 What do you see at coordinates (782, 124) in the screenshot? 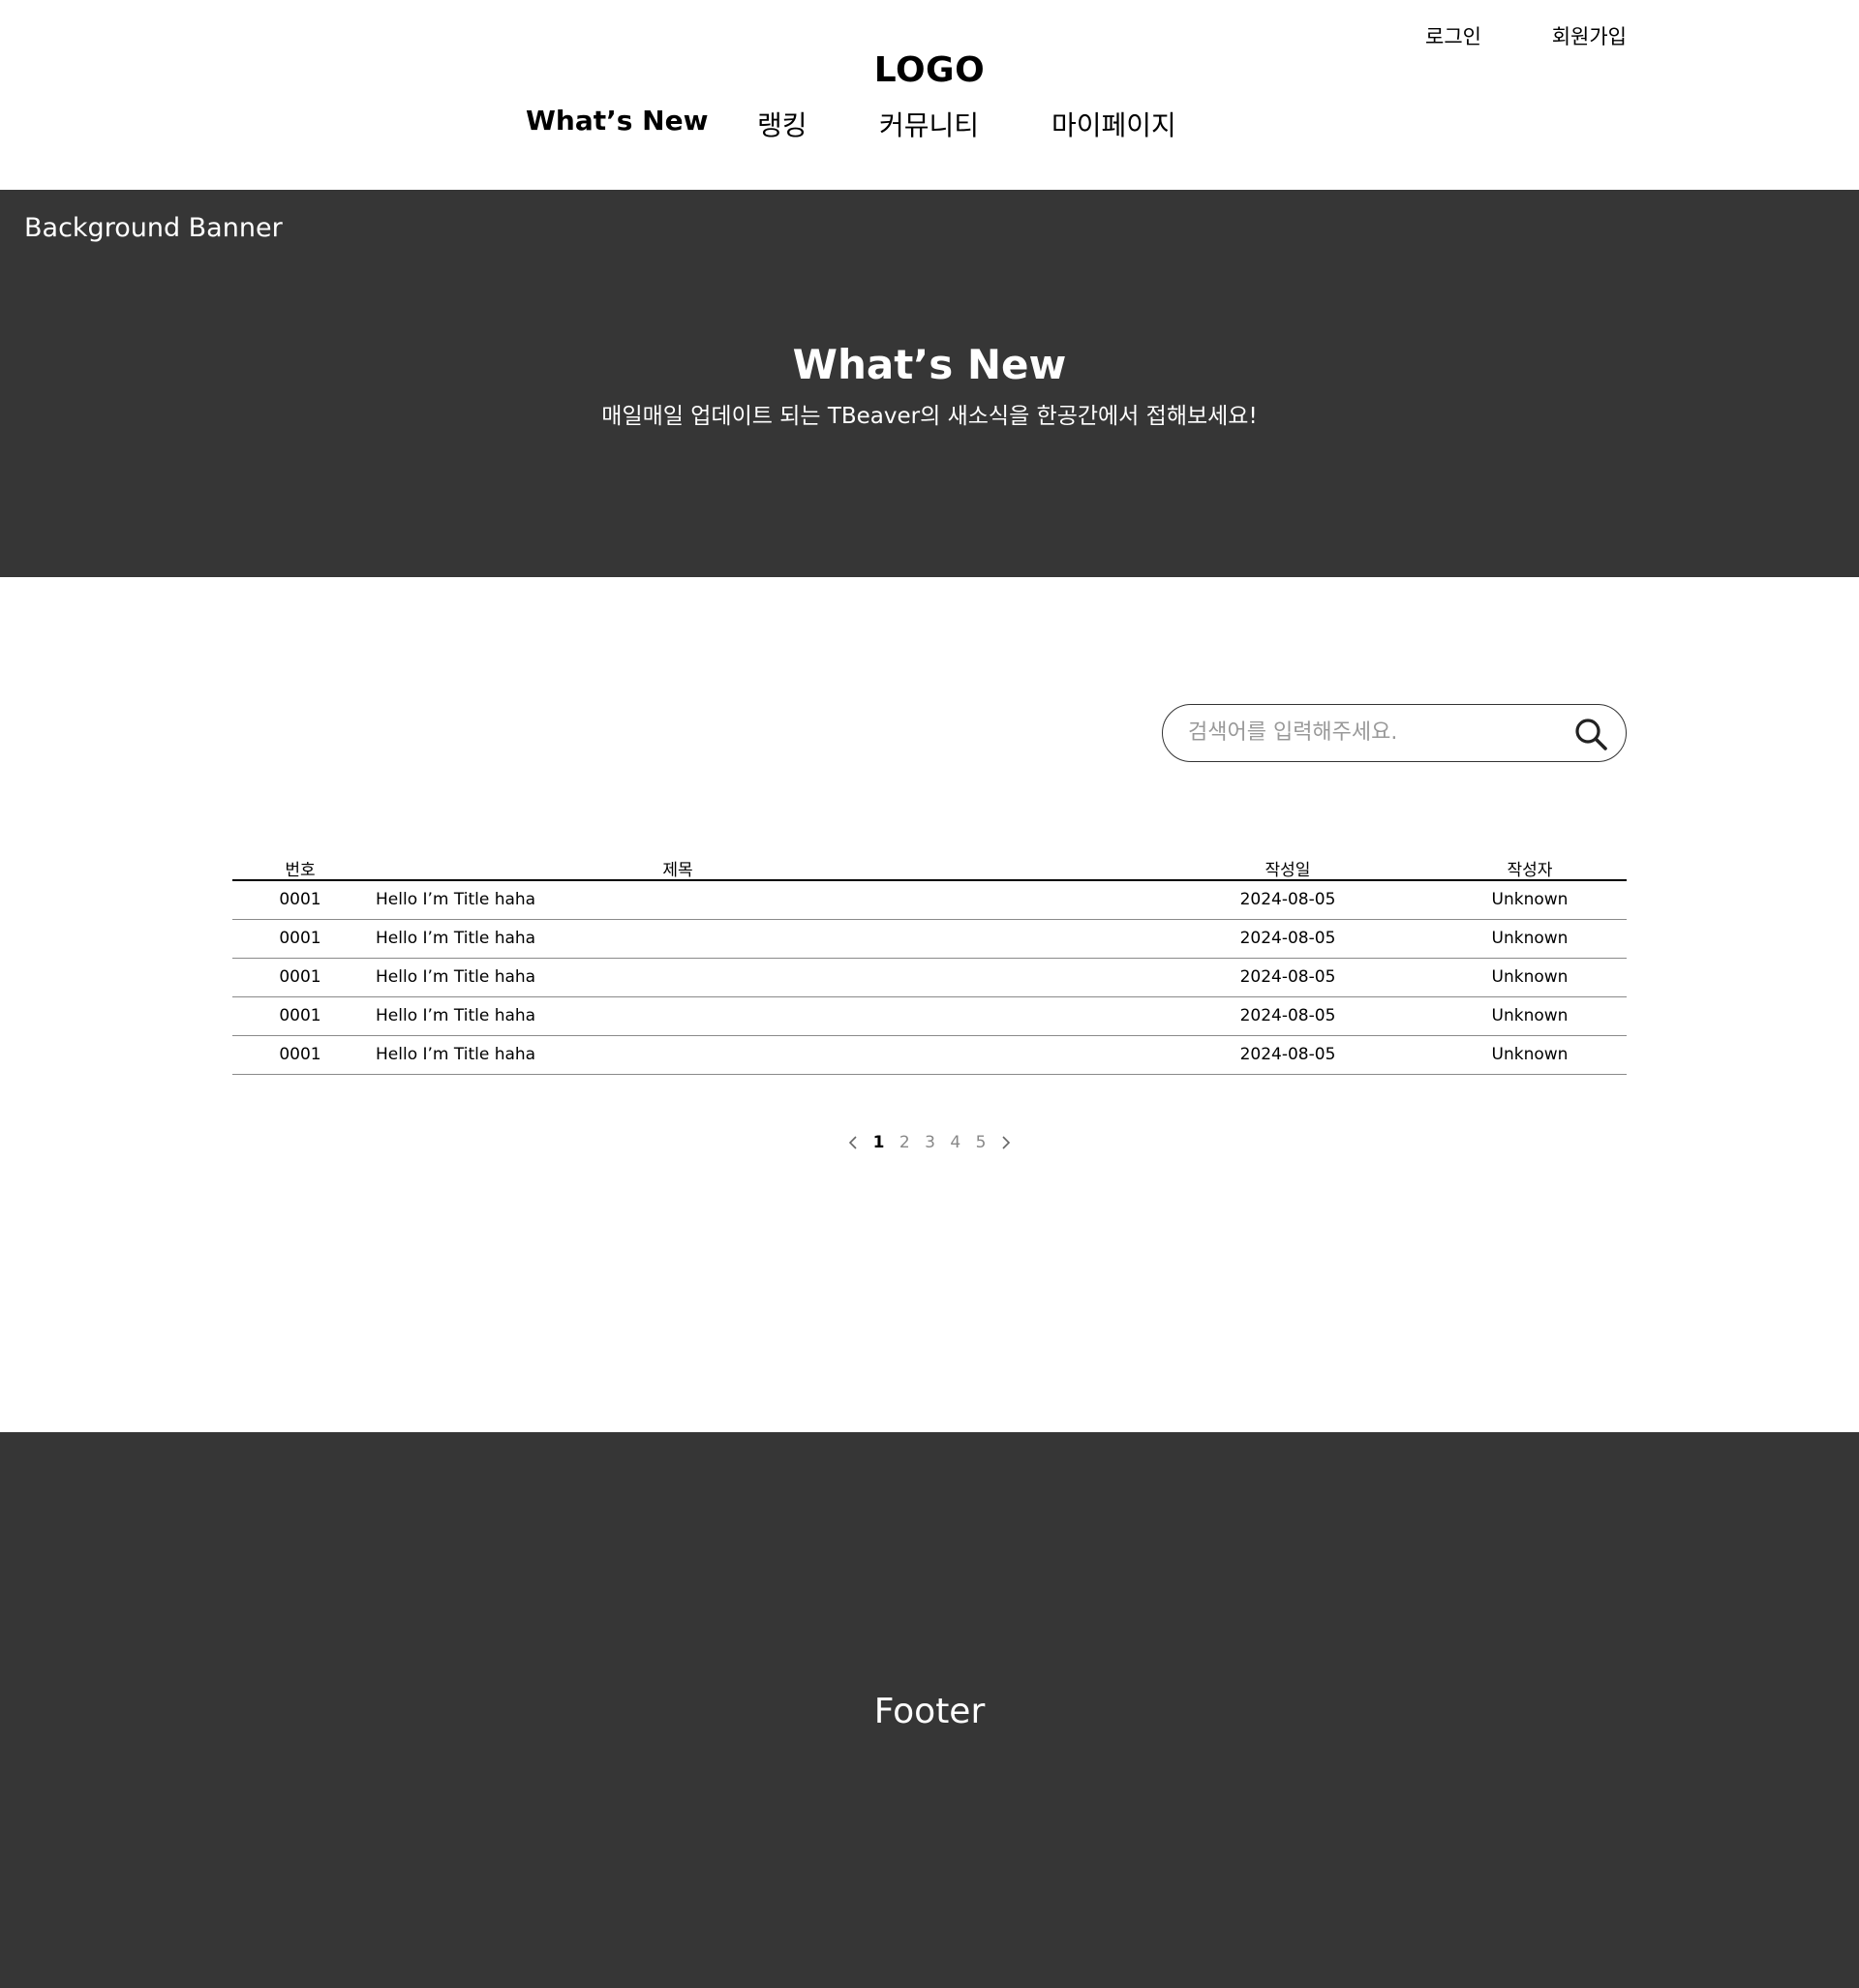
I see `nav-item-ranking: 랭킹` at bounding box center [782, 124].